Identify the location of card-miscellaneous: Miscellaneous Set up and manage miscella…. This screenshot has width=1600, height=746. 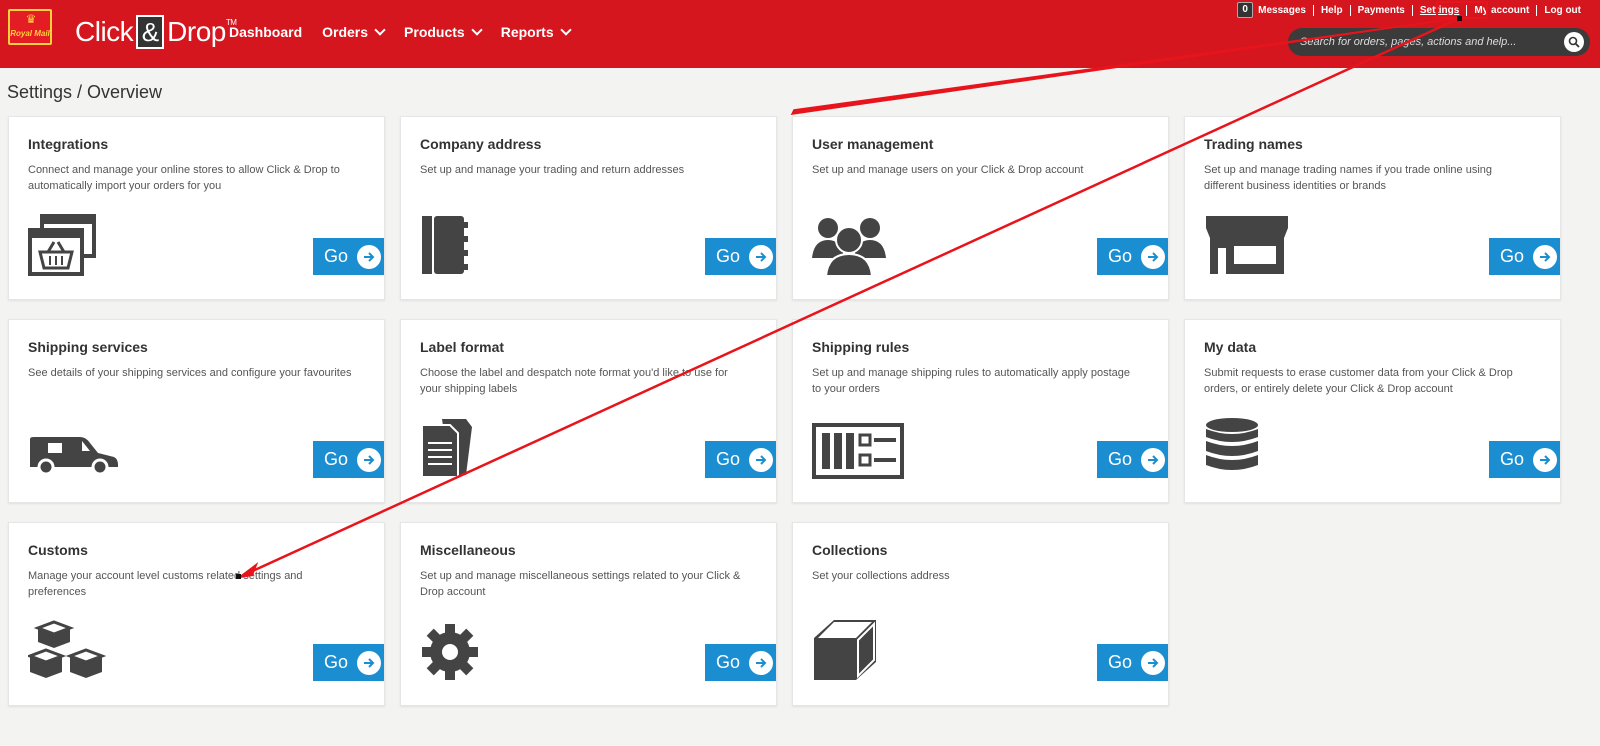
(588, 614).